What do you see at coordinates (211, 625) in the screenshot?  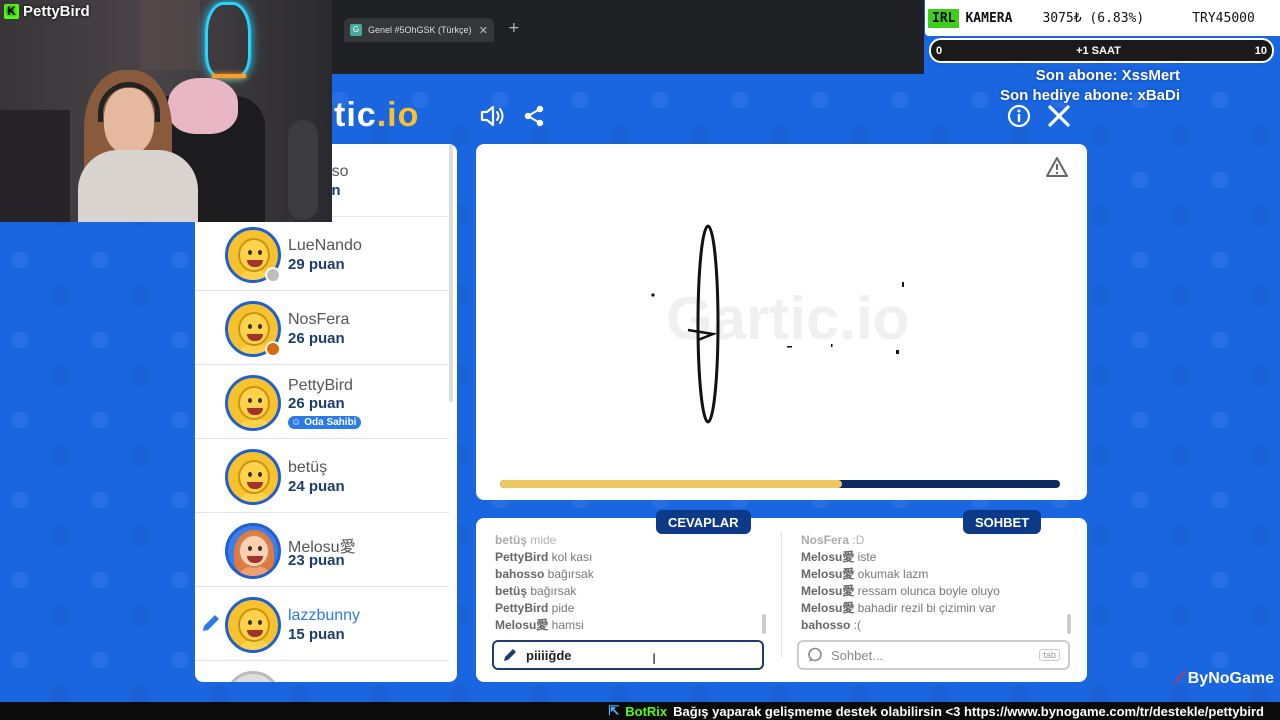 I see `drawing-pencil-icon` at bounding box center [211, 625].